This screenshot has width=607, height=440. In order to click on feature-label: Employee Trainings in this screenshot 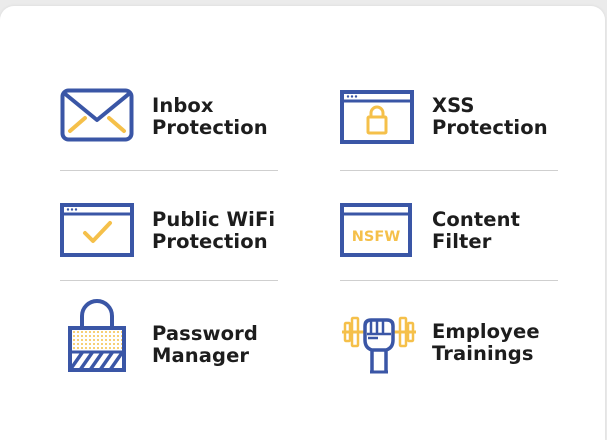, I will do `click(486, 342)`.